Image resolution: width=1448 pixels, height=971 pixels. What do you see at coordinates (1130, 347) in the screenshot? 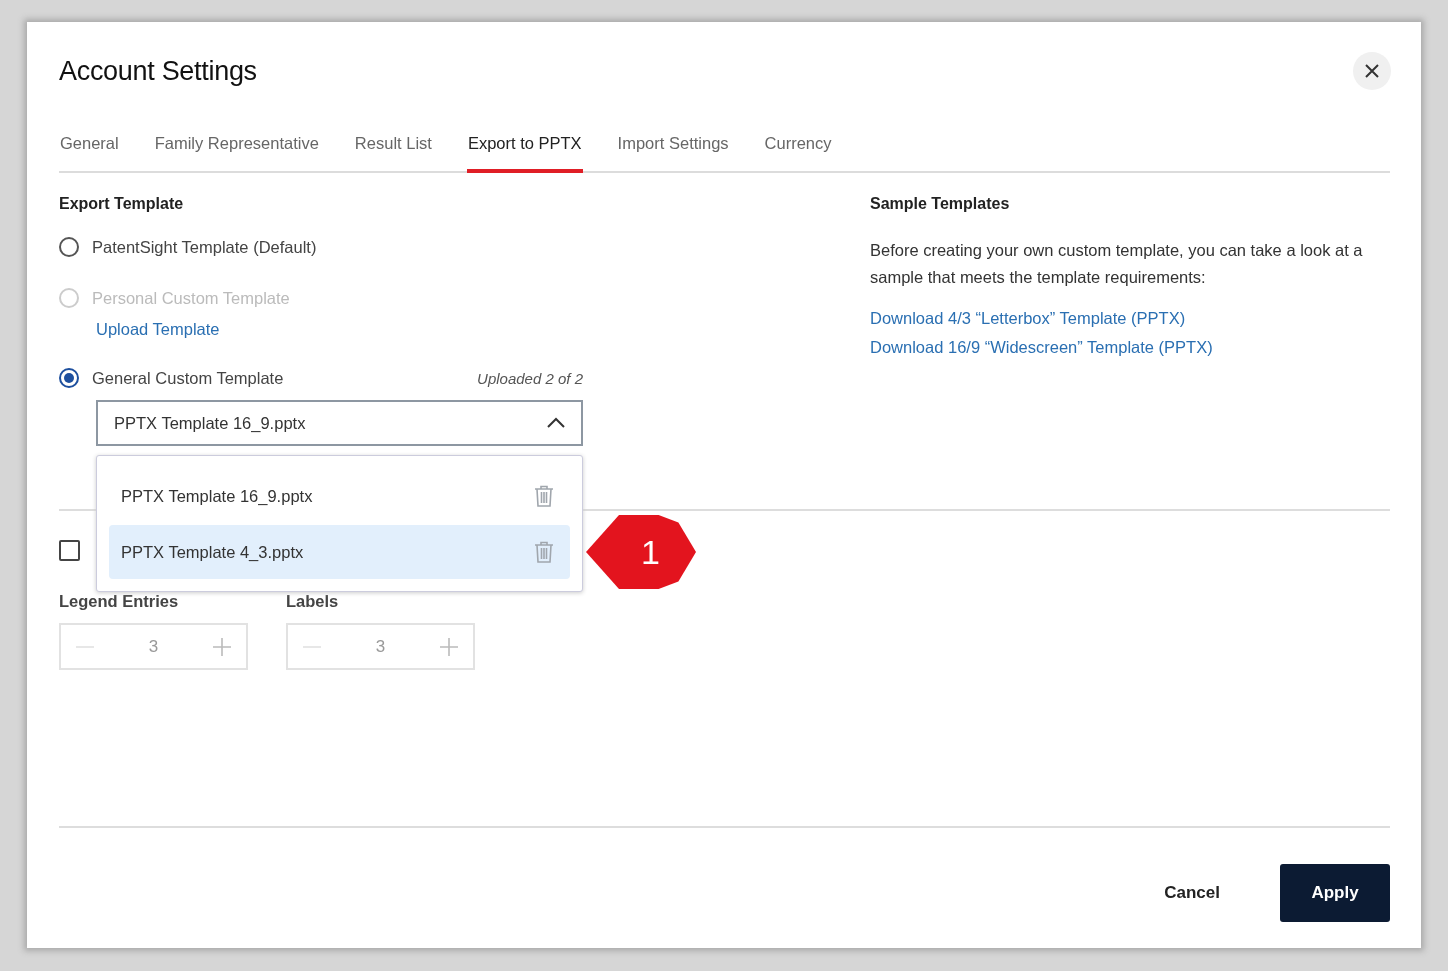
I see `download-link: Download 16/9 “Widescreen” Template (PPTX)` at bounding box center [1130, 347].